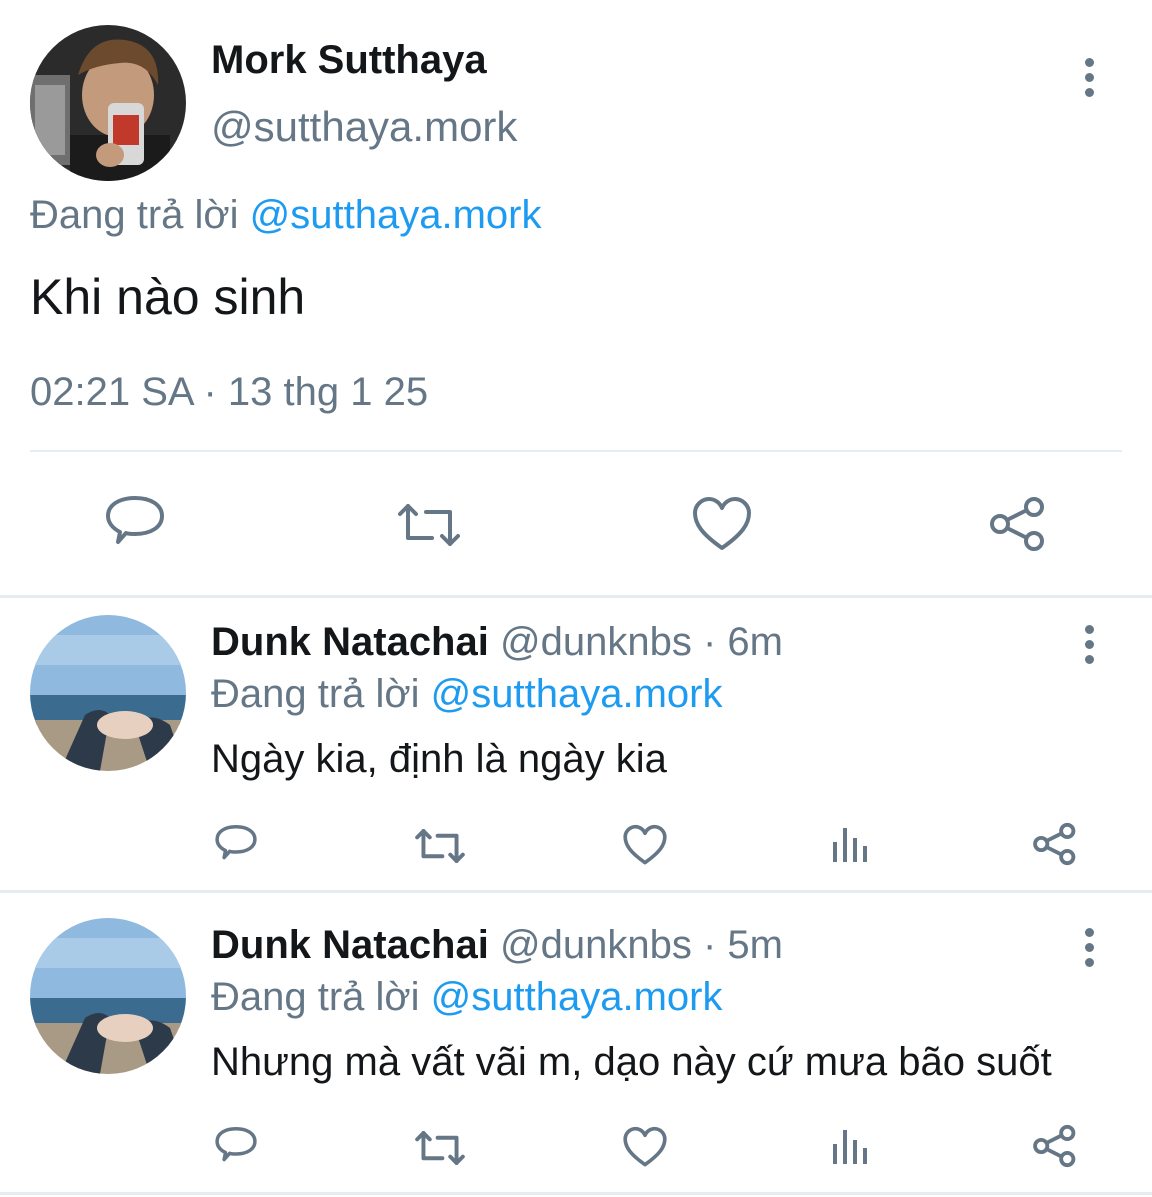 This screenshot has width=1152, height=1197. Describe the element at coordinates (743, 642) in the screenshot. I see `time-ago: · 6m` at that location.